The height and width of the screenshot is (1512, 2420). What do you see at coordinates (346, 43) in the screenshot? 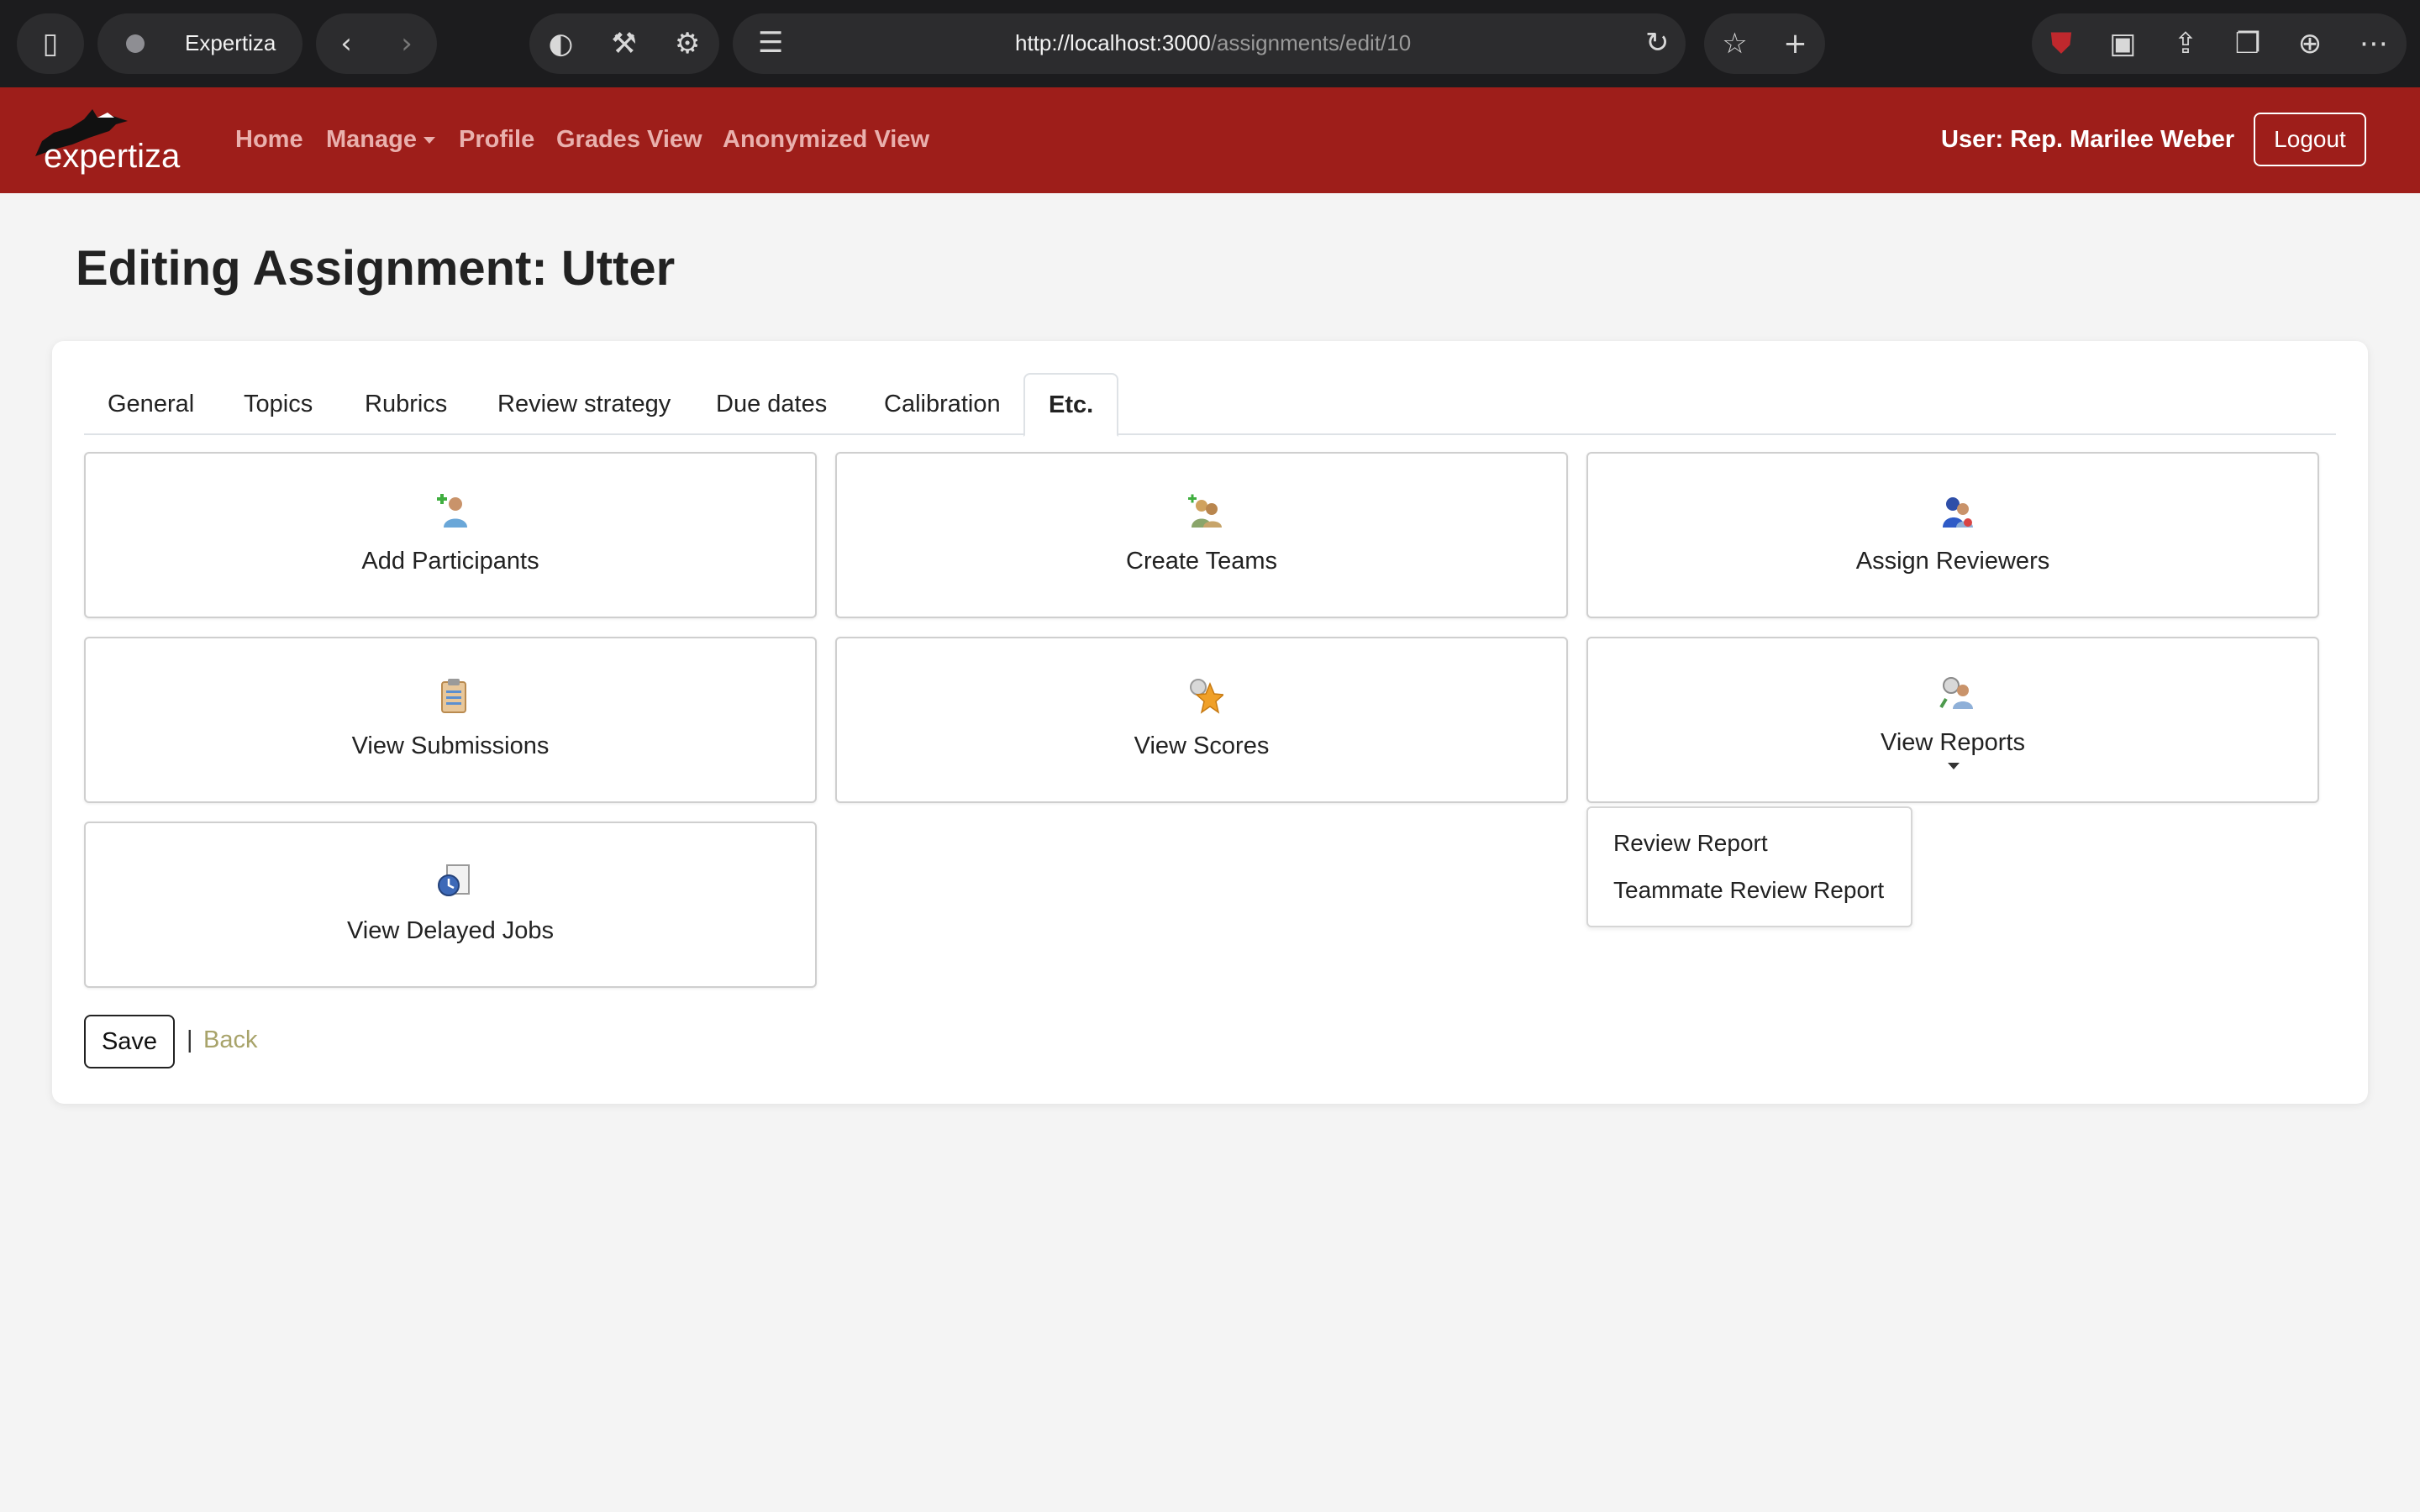
I see `back-arrow-icon: ‹` at bounding box center [346, 43].